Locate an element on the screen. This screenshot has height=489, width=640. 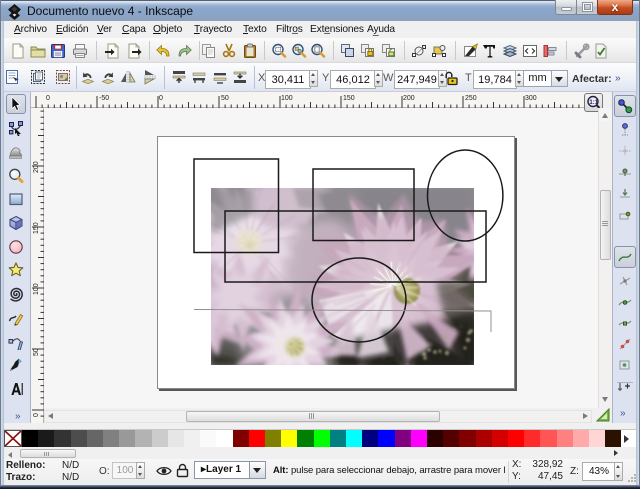
svg-text: -50 is located at coordinates (104, 98).